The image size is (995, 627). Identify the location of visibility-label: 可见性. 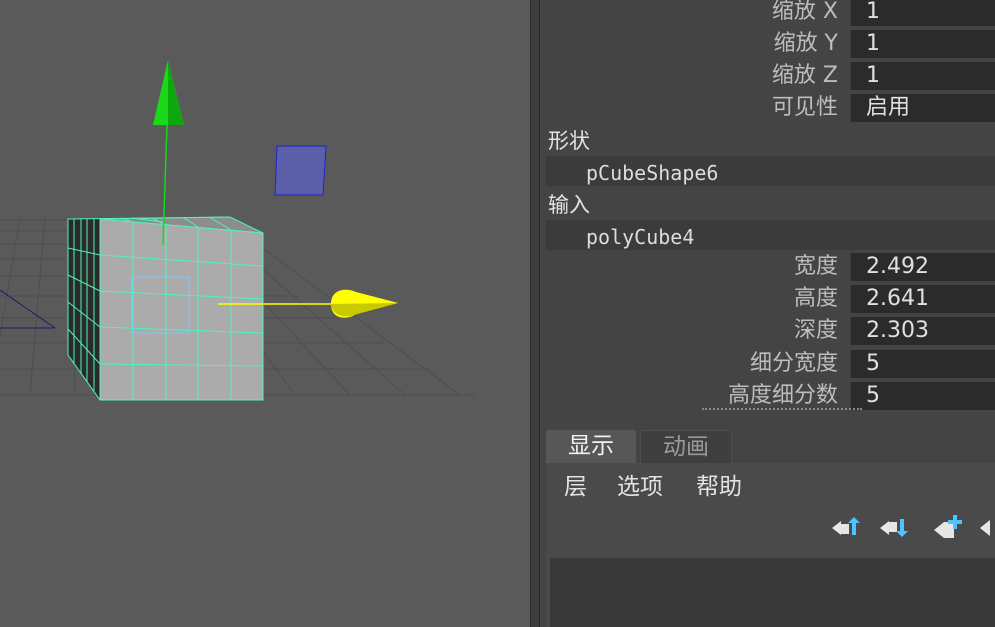
(804, 107).